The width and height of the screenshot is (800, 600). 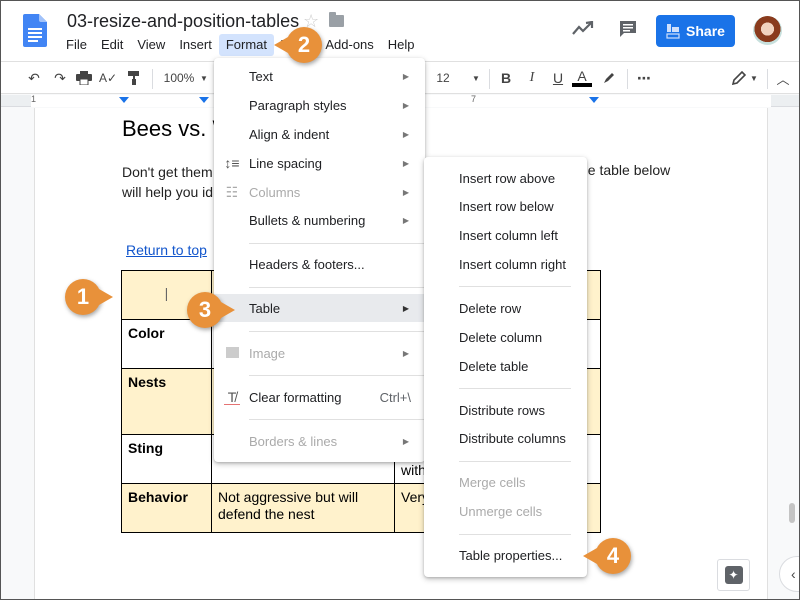 What do you see at coordinates (151, 45) in the screenshot?
I see `menu-view: View` at bounding box center [151, 45].